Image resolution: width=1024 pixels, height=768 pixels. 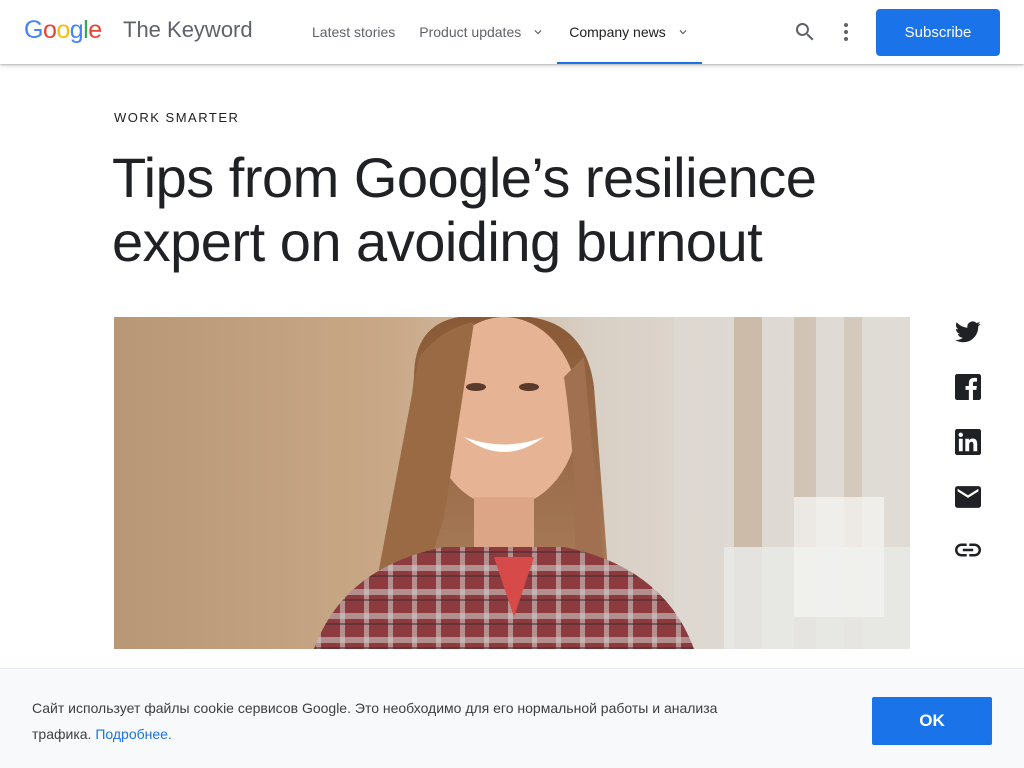 I want to click on facebook-share-button, so click(x=968, y=387).